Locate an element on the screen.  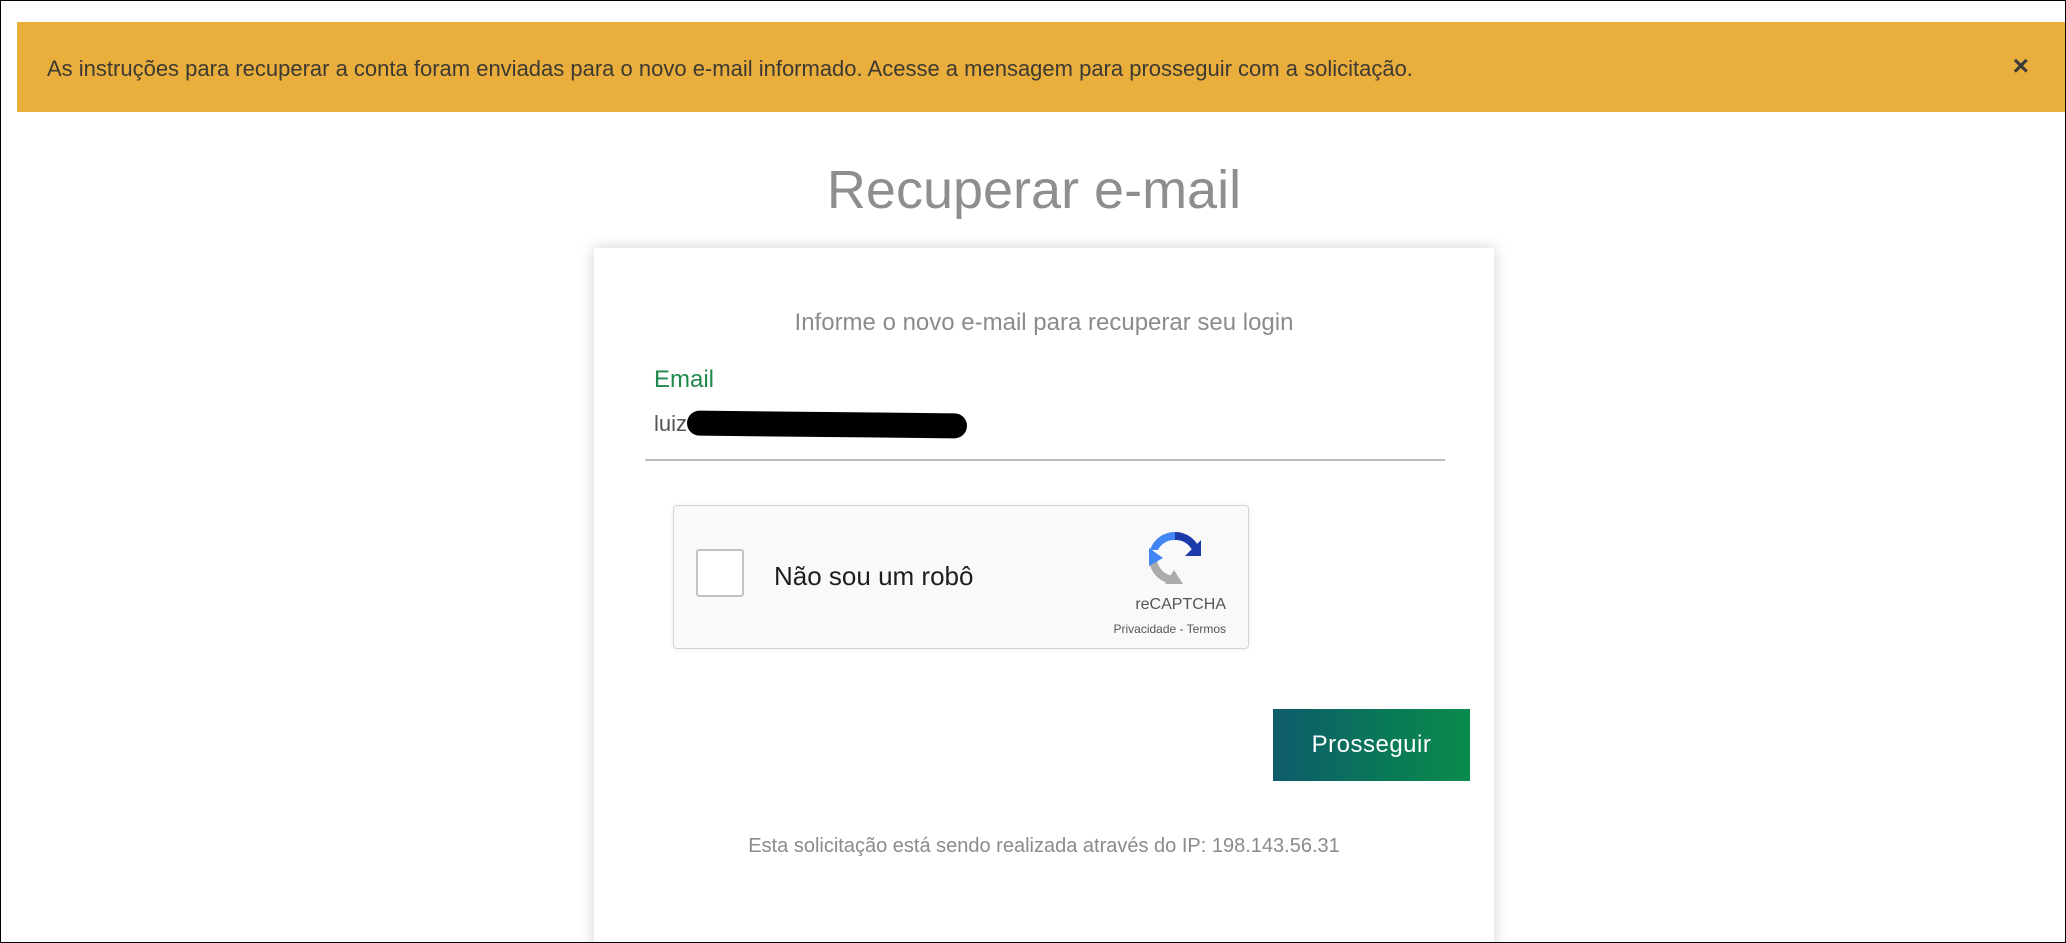
email-field: luiz is located at coordinates (670, 424).